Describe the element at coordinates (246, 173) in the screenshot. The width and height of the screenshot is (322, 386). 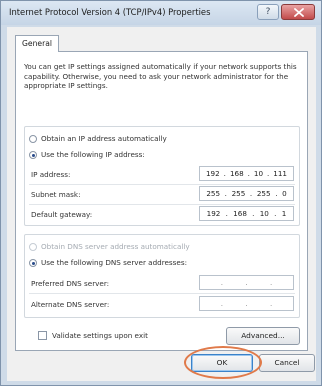
I see `ip-address-field: 192. 168. 10. 111` at that location.